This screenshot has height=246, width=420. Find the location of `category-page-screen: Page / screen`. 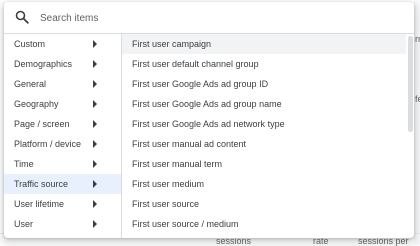

category-page-screen: Page / screen is located at coordinates (62, 124).